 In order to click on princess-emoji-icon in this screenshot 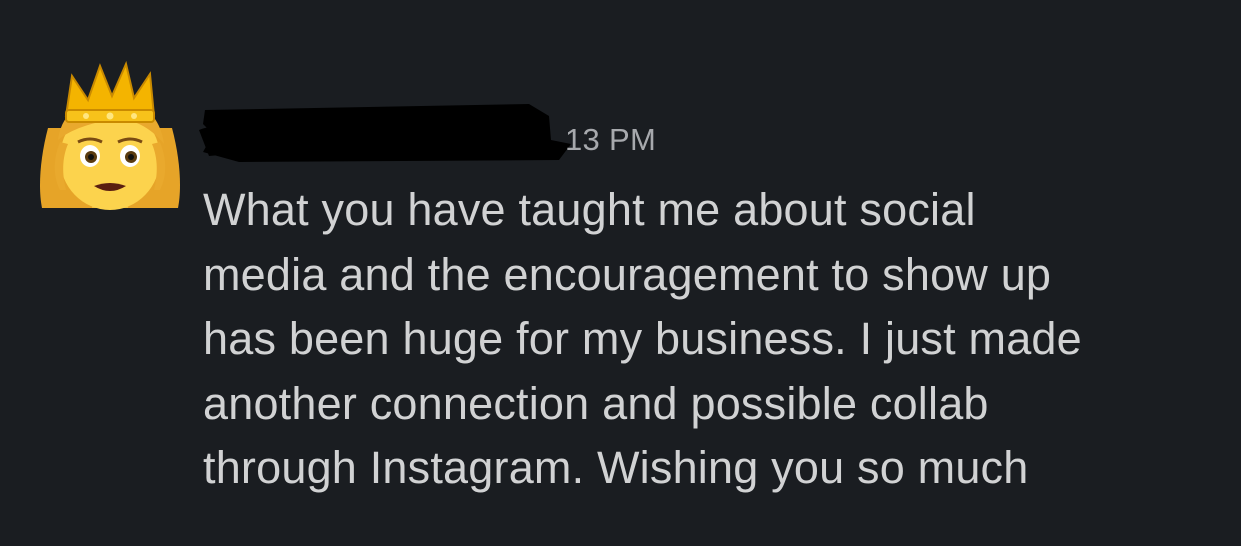, I will do `click(110, 138)`.